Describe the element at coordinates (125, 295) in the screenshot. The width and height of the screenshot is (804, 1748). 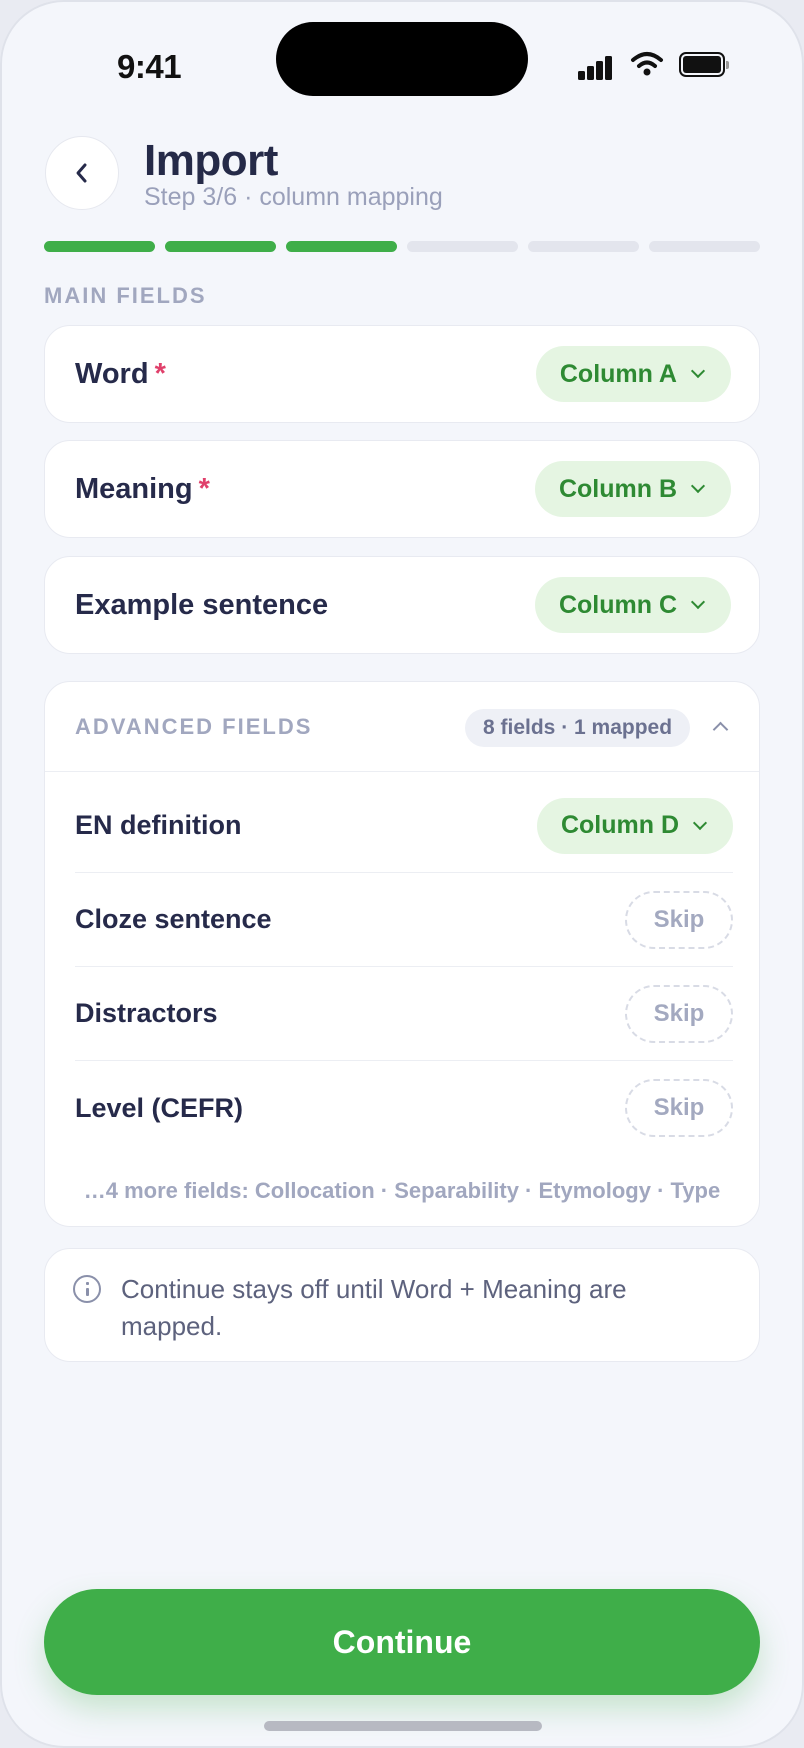
I see `main-fields-heading: MAIN FIELDS` at that location.